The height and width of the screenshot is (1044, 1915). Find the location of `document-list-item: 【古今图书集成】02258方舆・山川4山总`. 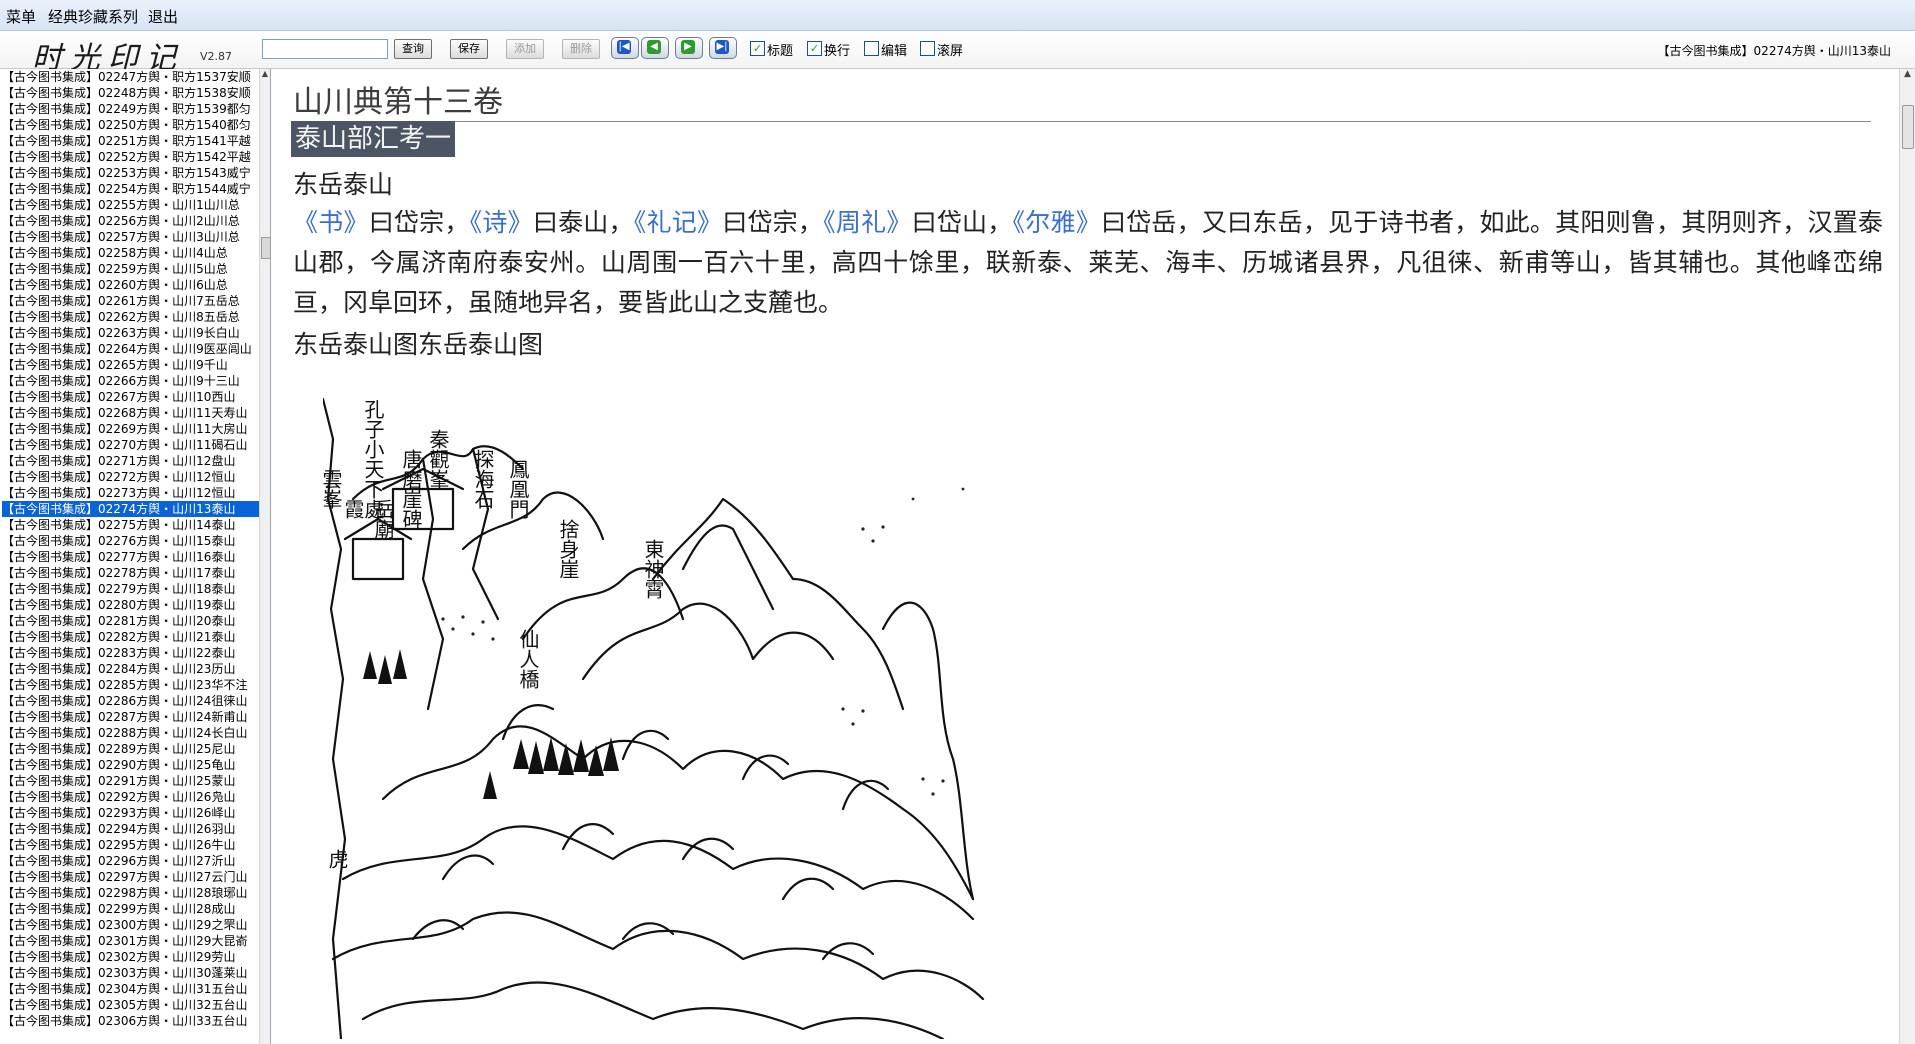

document-list-item: 【古今图书集成】02258方舆・山川4山总 is located at coordinates (133, 253).